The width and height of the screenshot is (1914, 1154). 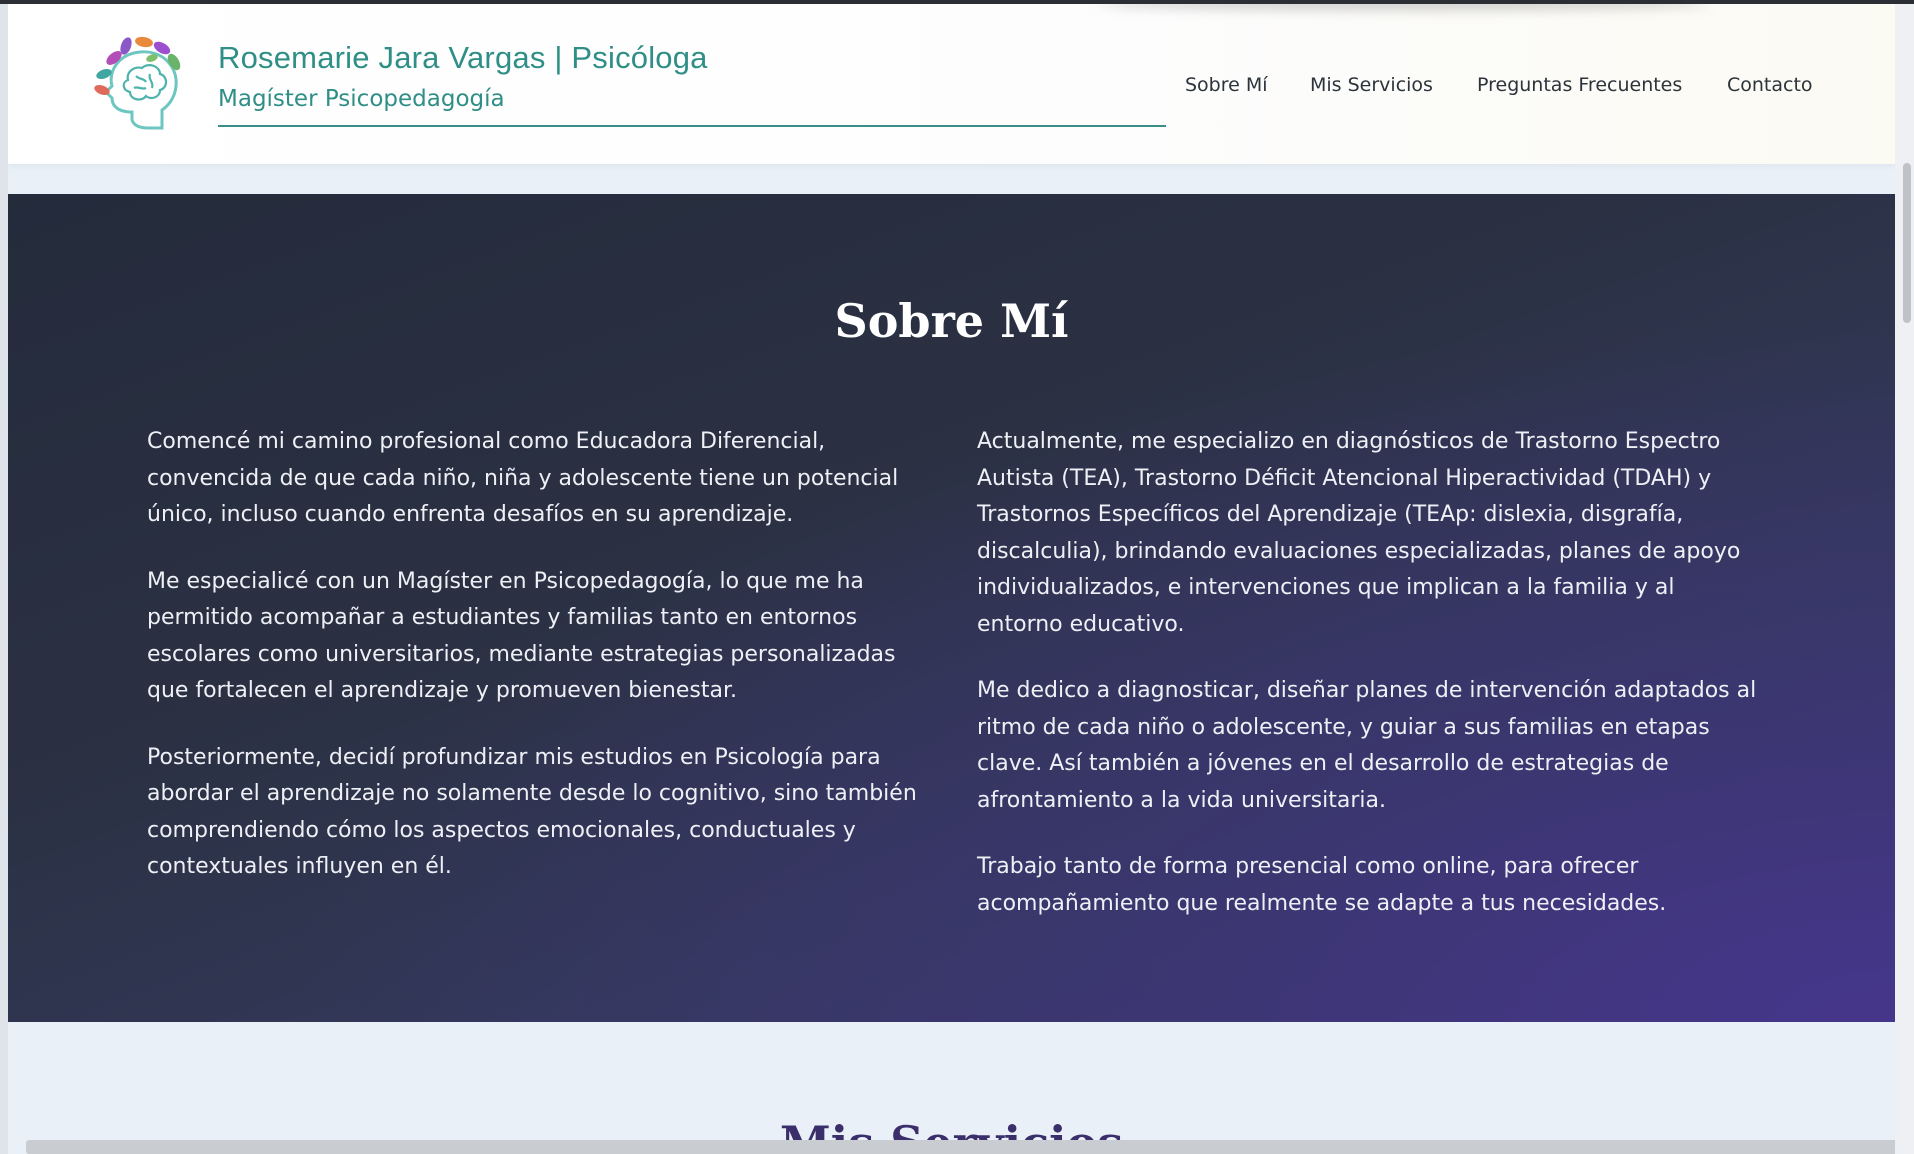 I want to click on brand-underline, so click(x=692, y=126).